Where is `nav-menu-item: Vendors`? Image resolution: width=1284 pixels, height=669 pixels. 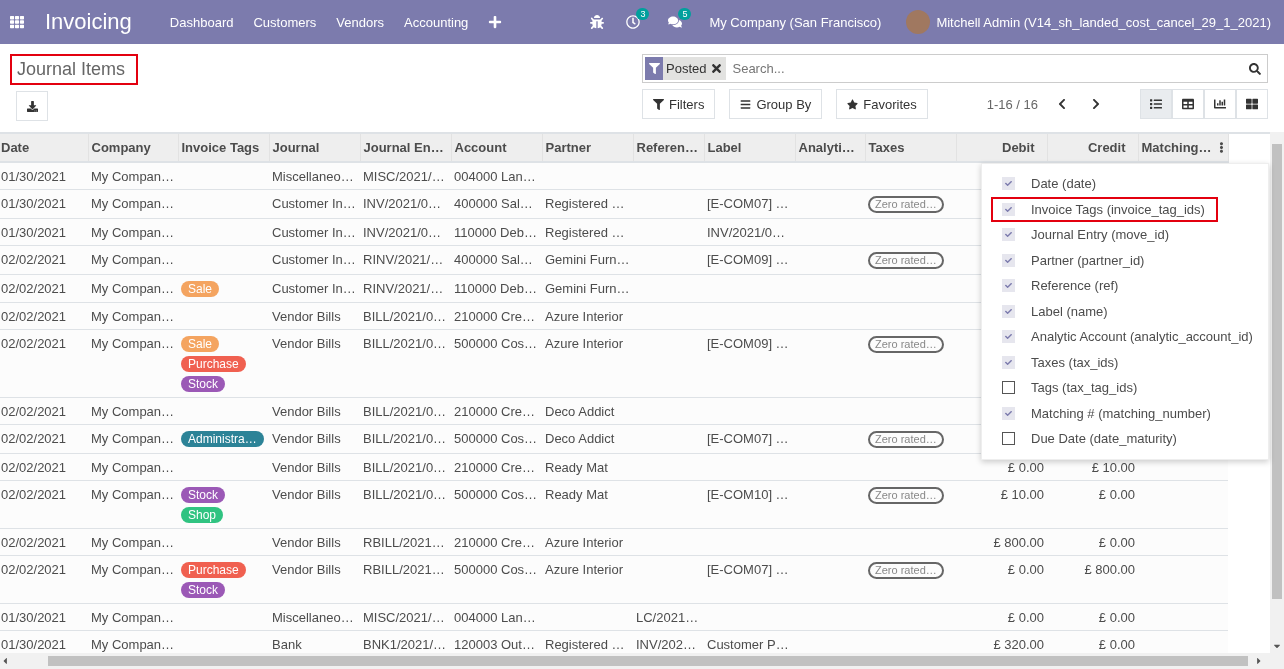 nav-menu-item: Vendors is located at coordinates (360, 22).